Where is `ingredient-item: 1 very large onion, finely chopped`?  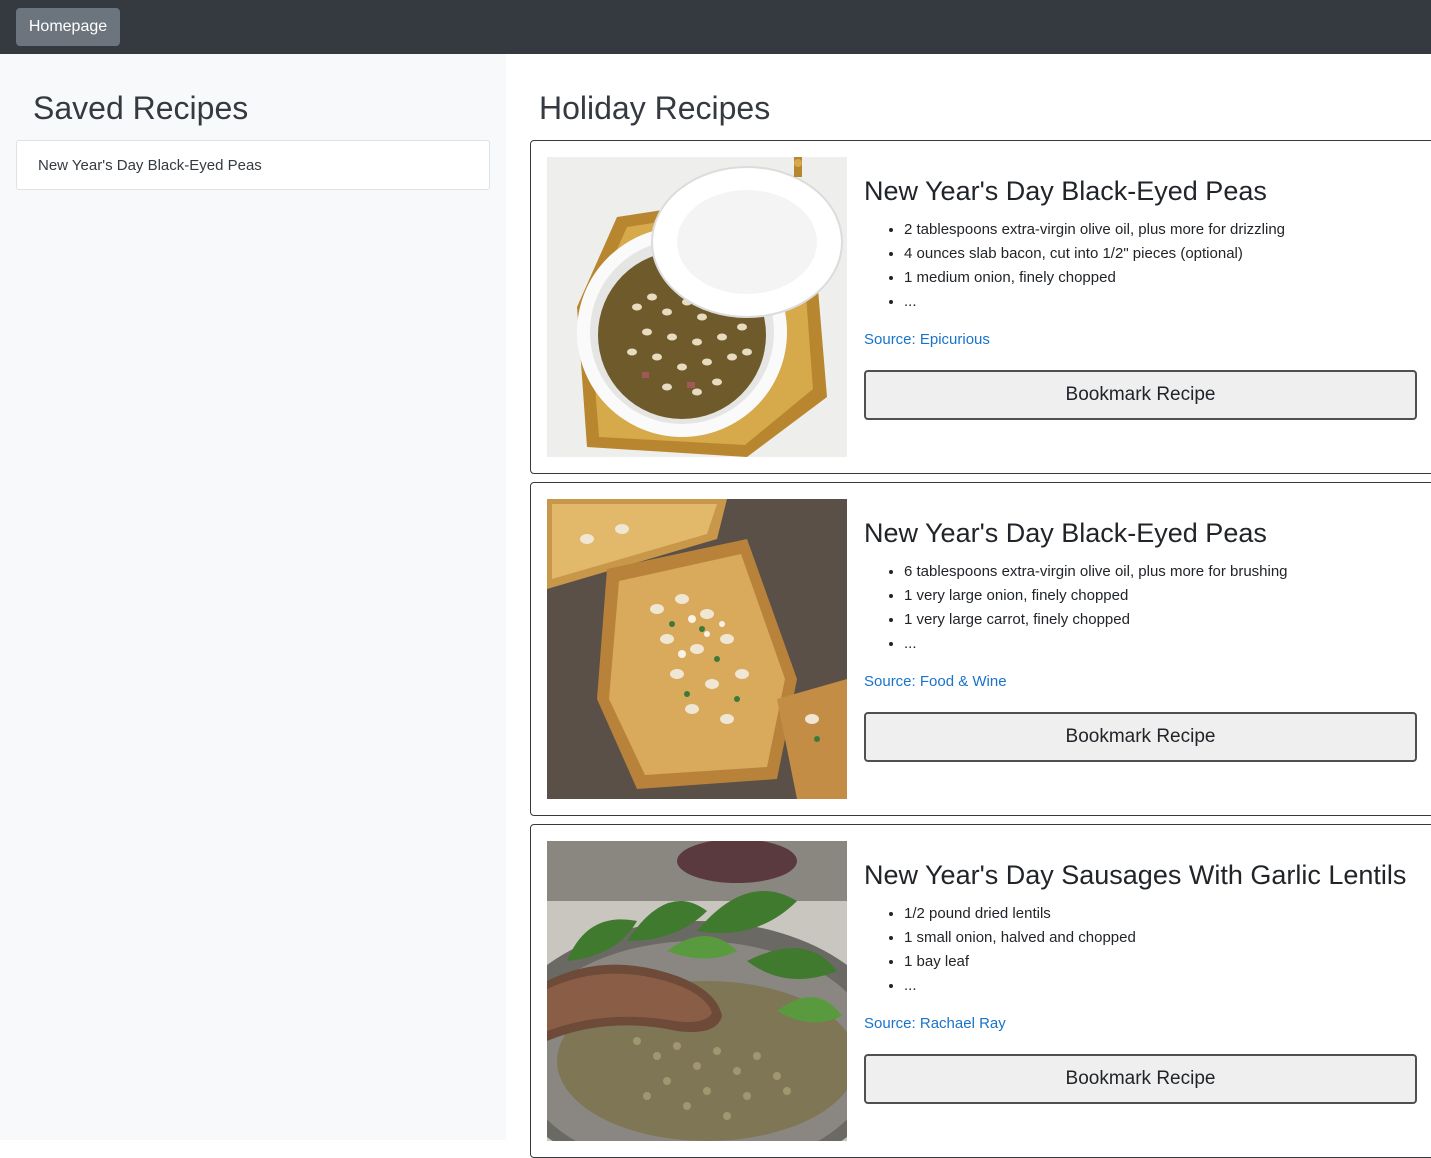
ingredient-item: 1 very large onion, finely chopped is located at coordinates (1164, 596).